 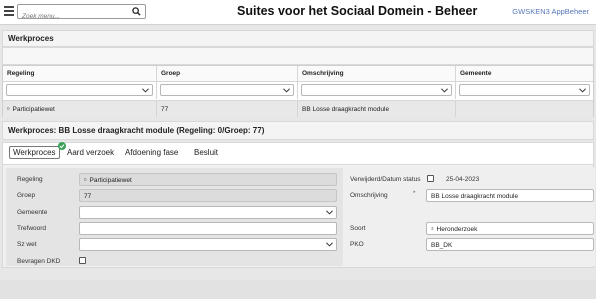 What do you see at coordinates (110, 180) in the screenshot?
I see `regeling-field-value: Participatiewet` at bounding box center [110, 180].